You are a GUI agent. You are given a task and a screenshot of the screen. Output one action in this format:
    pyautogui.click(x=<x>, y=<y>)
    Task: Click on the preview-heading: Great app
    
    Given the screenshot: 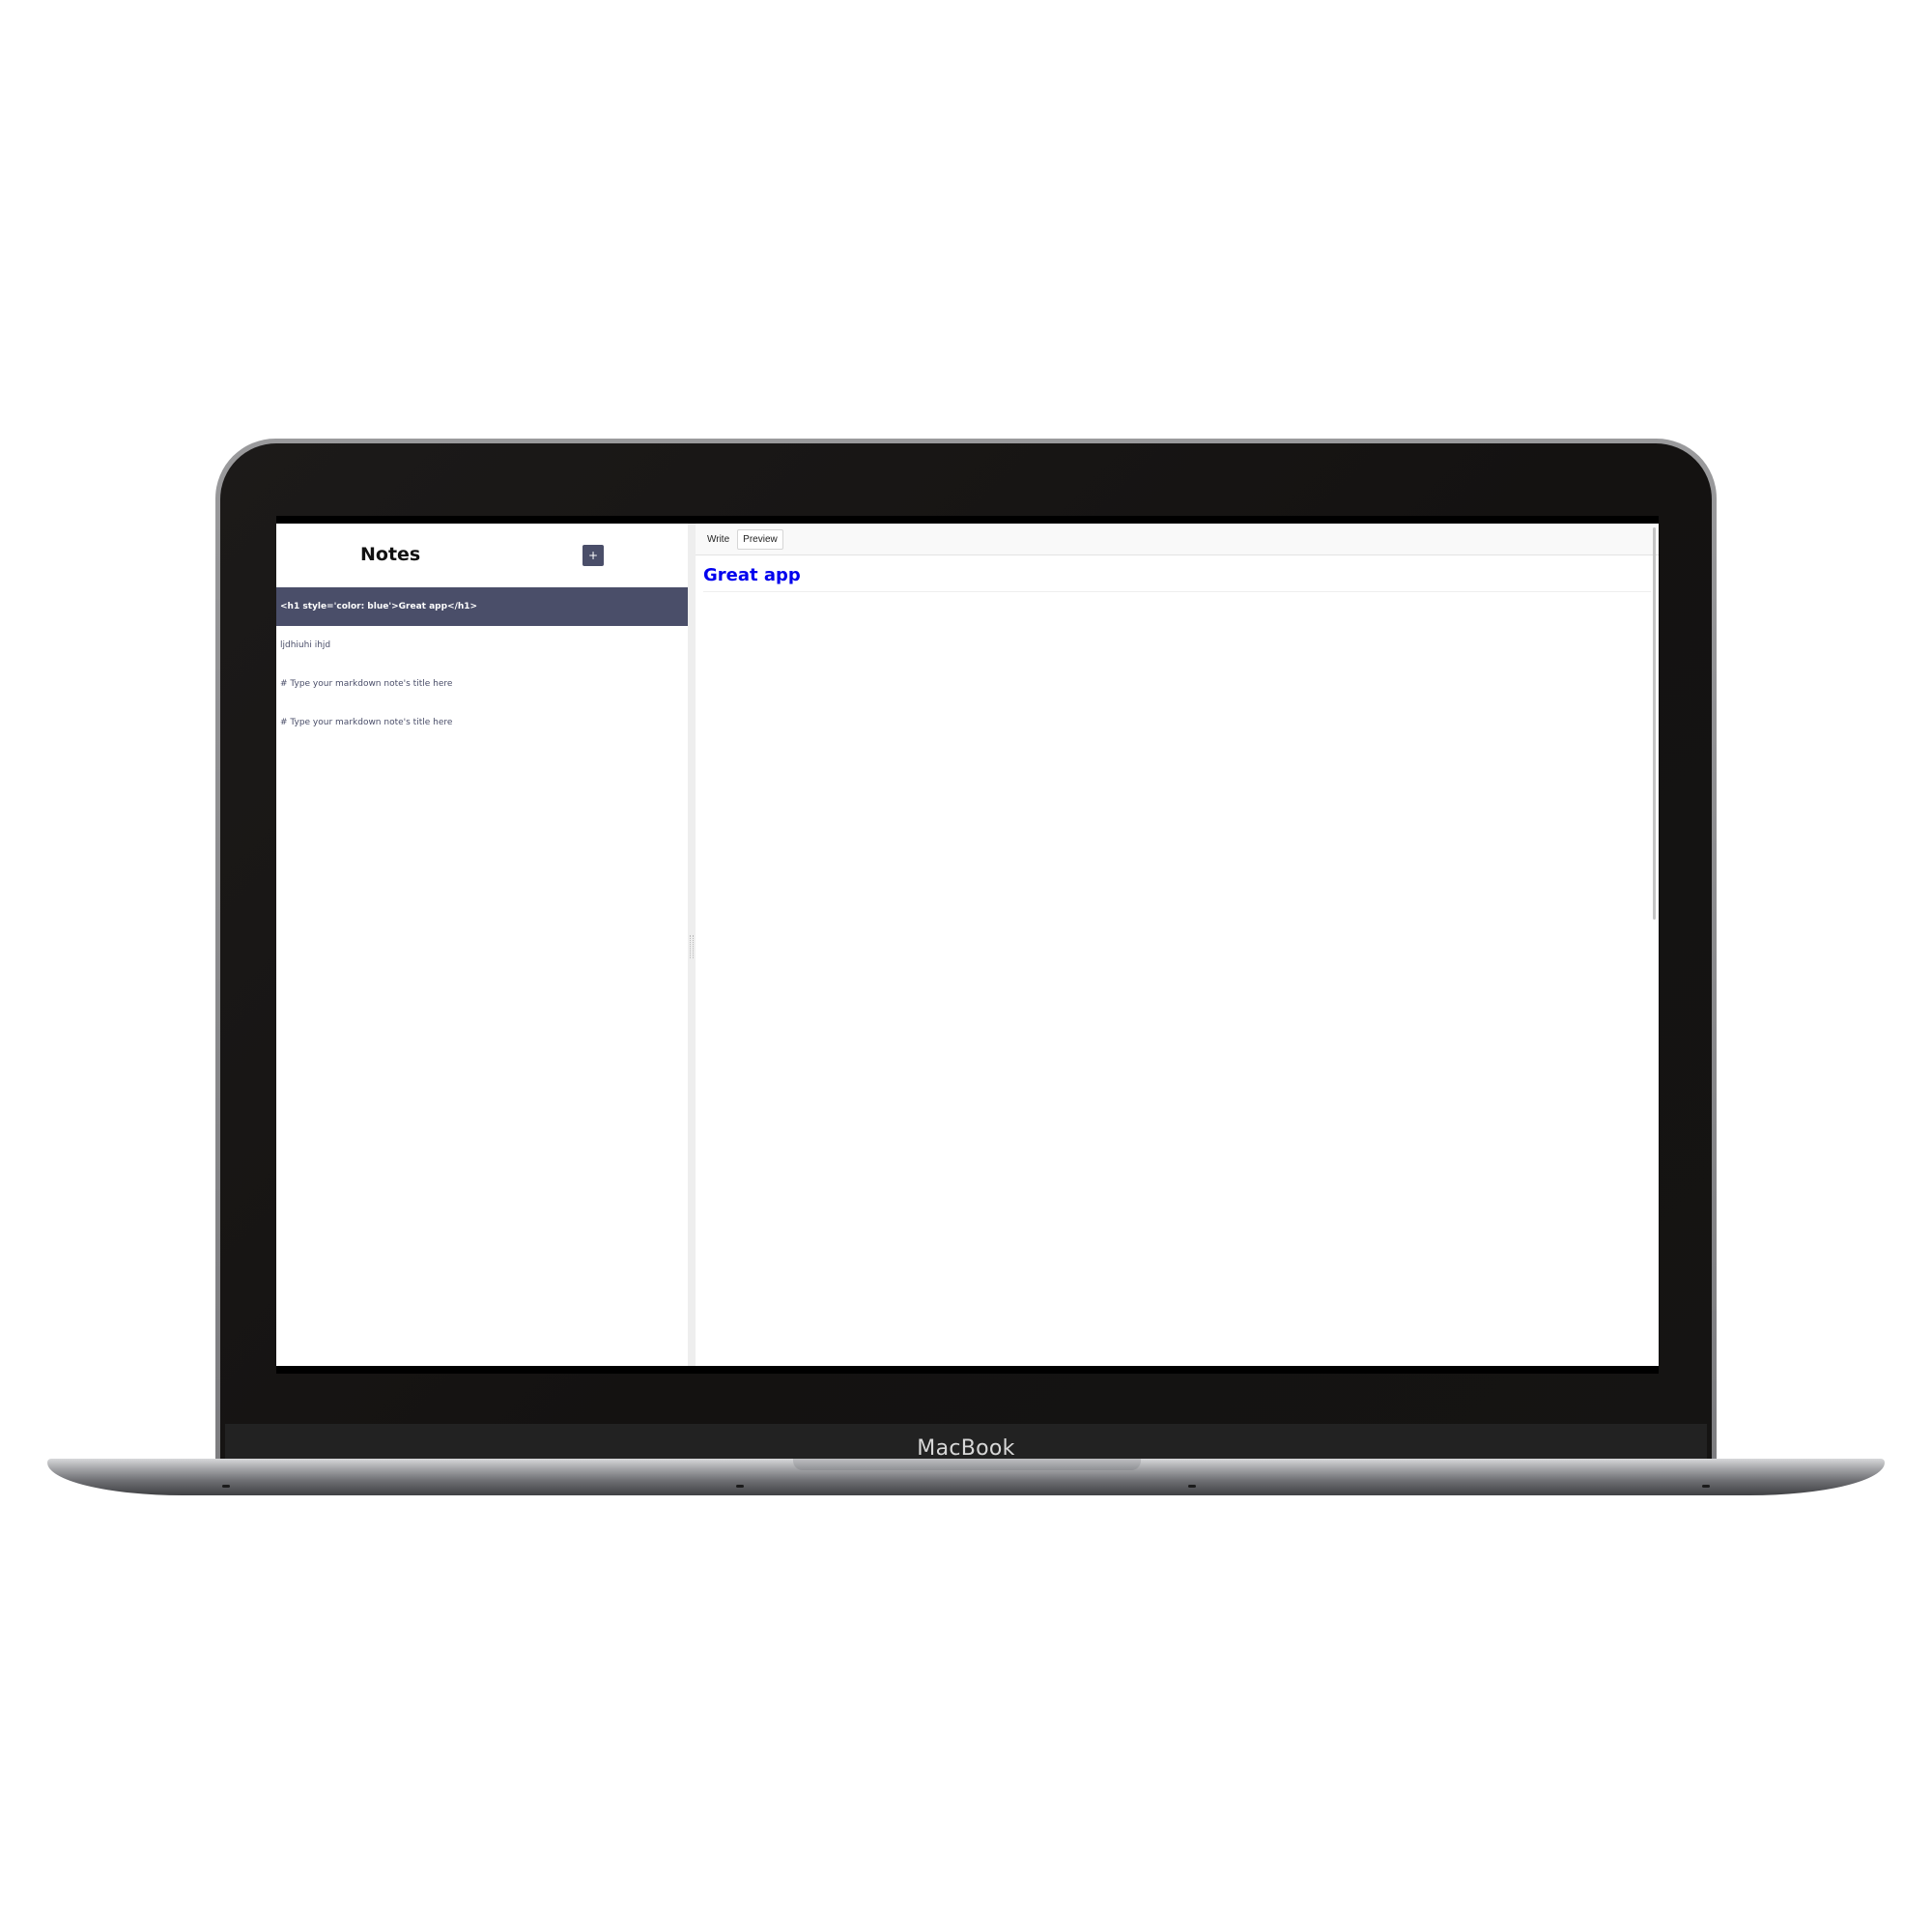 What is the action you would take?
    pyautogui.click(x=1177, y=577)
    